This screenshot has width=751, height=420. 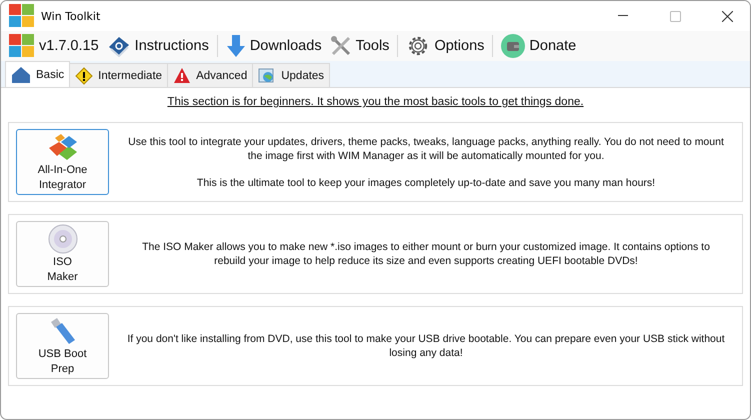 What do you see at coordinates (21, 75) in the screenshot?
I see `house-icon` at bounding box center [21, 75].